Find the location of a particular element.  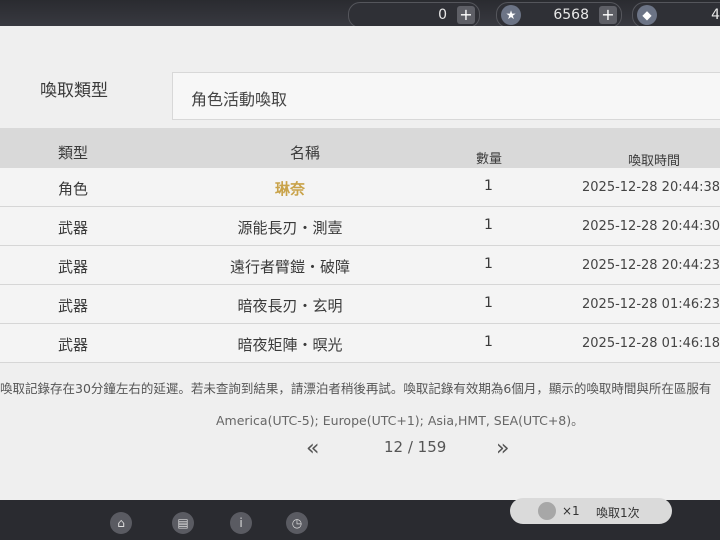

shop-icon: ⌂ is located at coordinates (121, 523).